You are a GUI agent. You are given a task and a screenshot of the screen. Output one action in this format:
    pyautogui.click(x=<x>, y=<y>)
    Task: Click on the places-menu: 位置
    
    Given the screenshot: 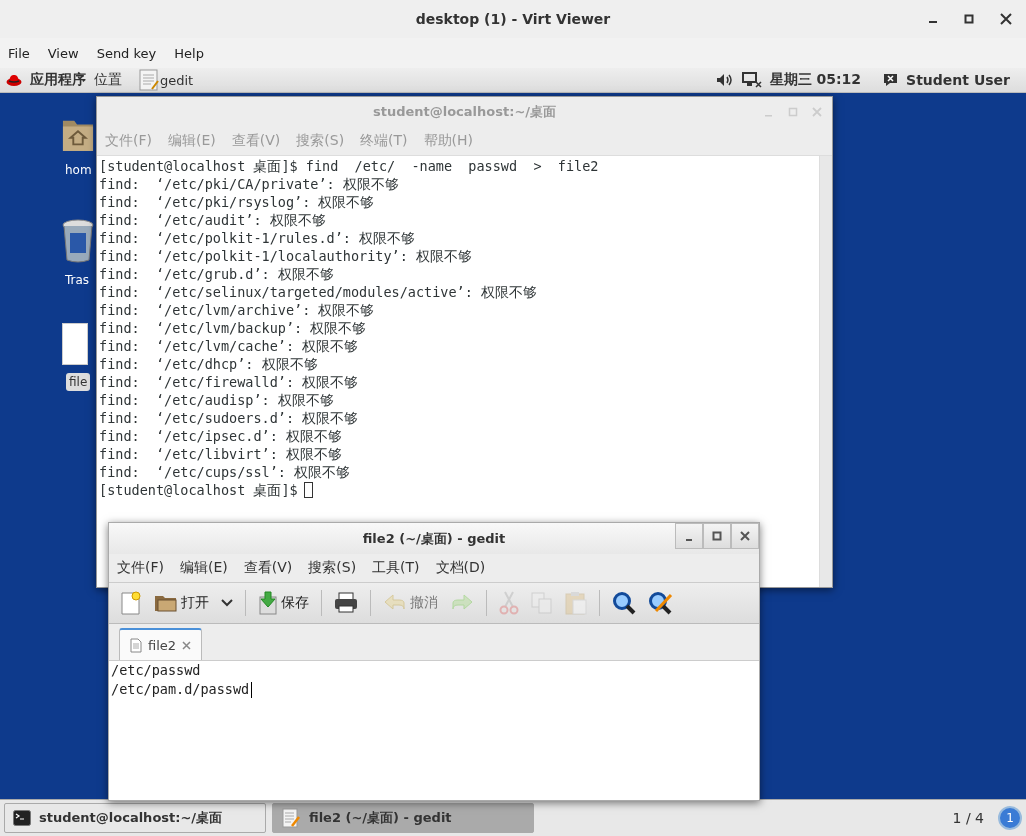 What is the action you would take?
    pyautogui.click(x=108, y=80)
    